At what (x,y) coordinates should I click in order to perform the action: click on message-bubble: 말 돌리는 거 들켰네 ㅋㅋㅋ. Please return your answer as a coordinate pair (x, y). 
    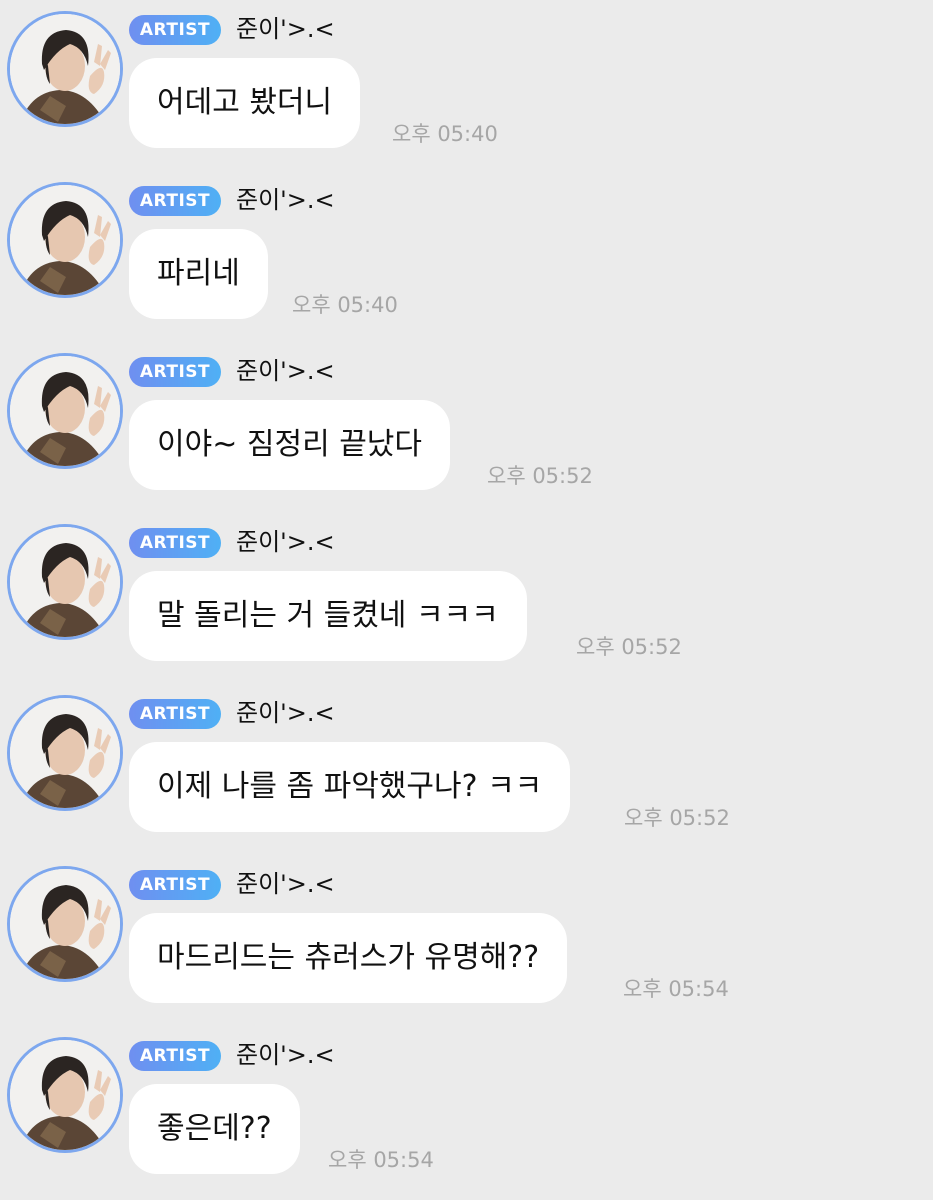
    Looking at the image, I should click on (328, 616).